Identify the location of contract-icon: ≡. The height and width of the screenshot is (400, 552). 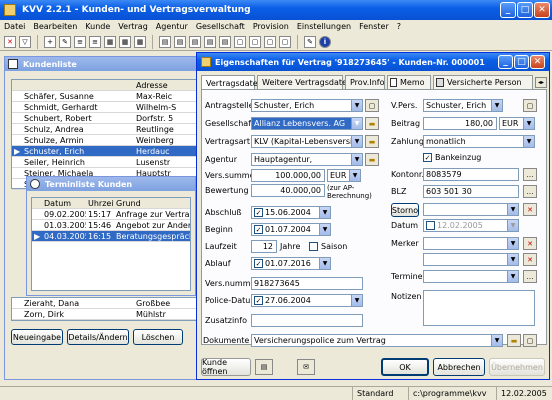
(80, 41).